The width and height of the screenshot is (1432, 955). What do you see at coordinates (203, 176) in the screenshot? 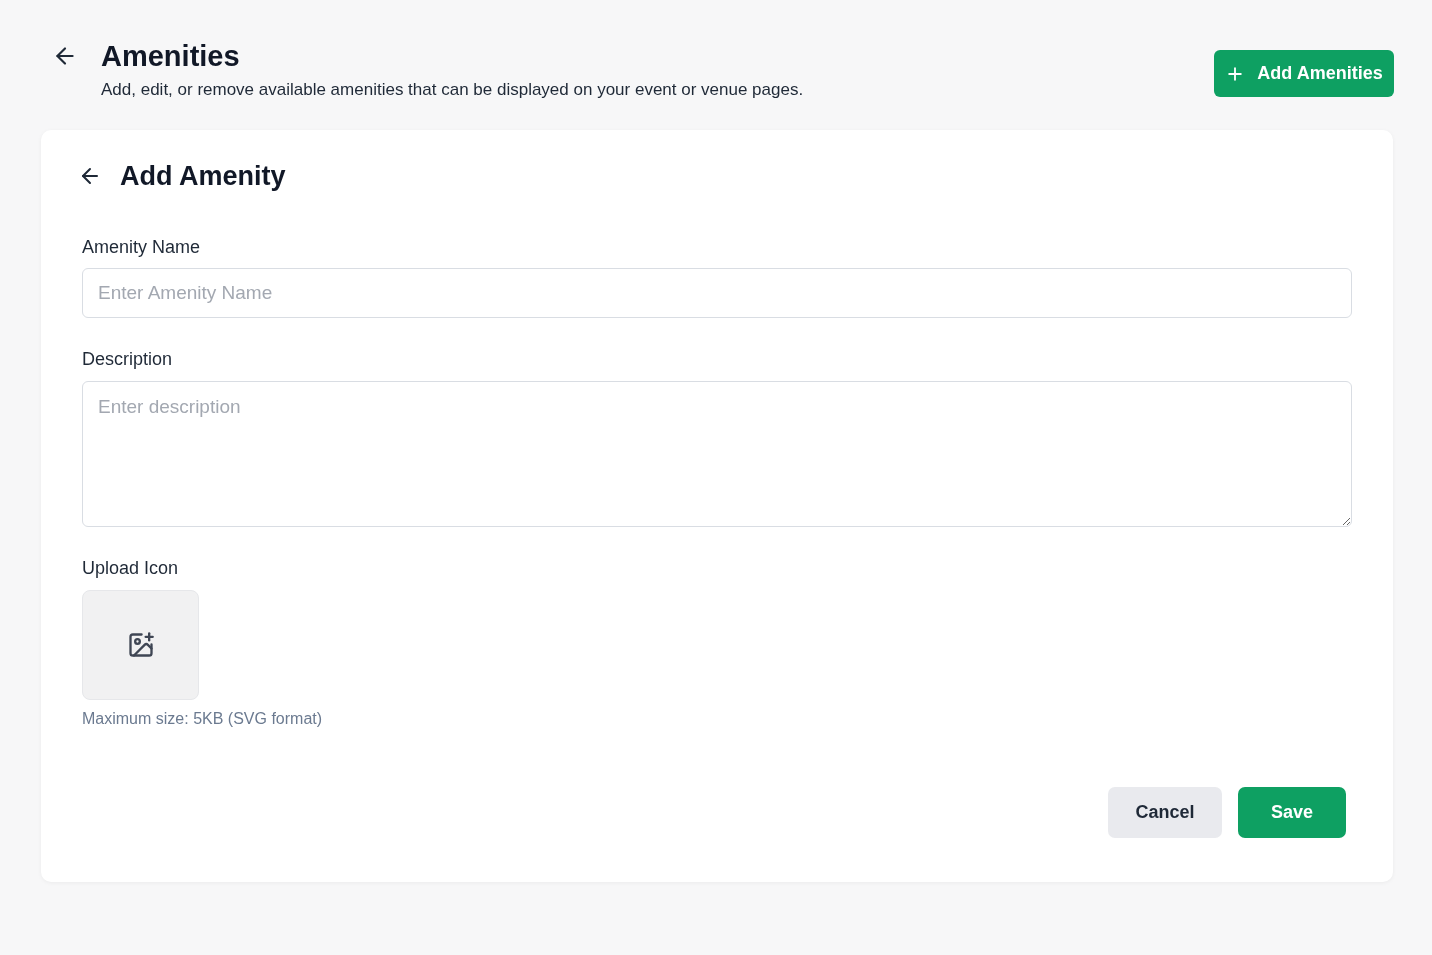
I see `form-title: Add Amenity` at bounding box center [203, 176].